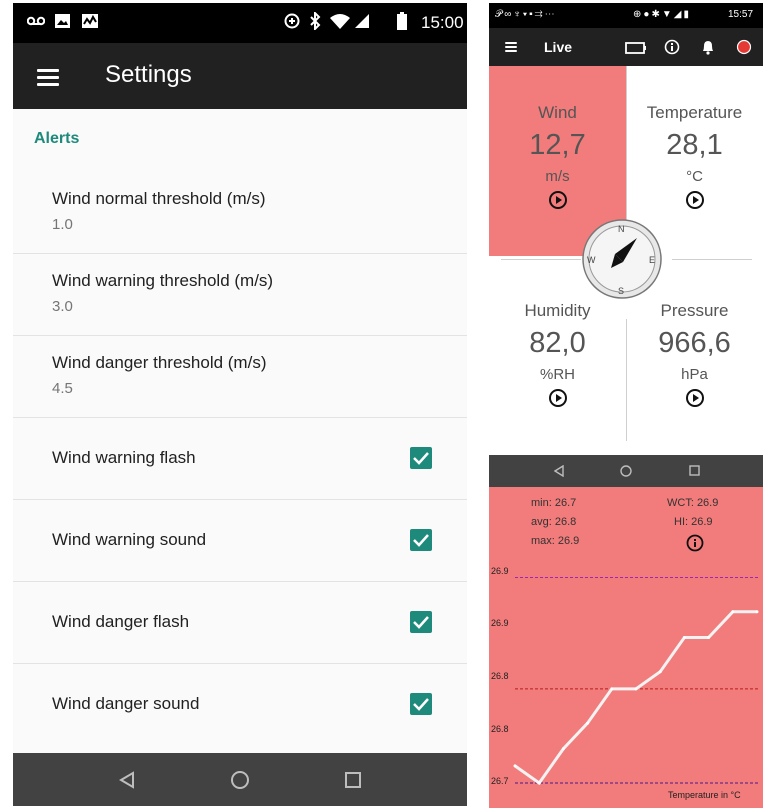 Image resolution: width=763 pixels, height=809 pixels. Describe the element at coordinates (126, 703) in the screenshot. I see `pref-title: Wind danger sound` at that location.